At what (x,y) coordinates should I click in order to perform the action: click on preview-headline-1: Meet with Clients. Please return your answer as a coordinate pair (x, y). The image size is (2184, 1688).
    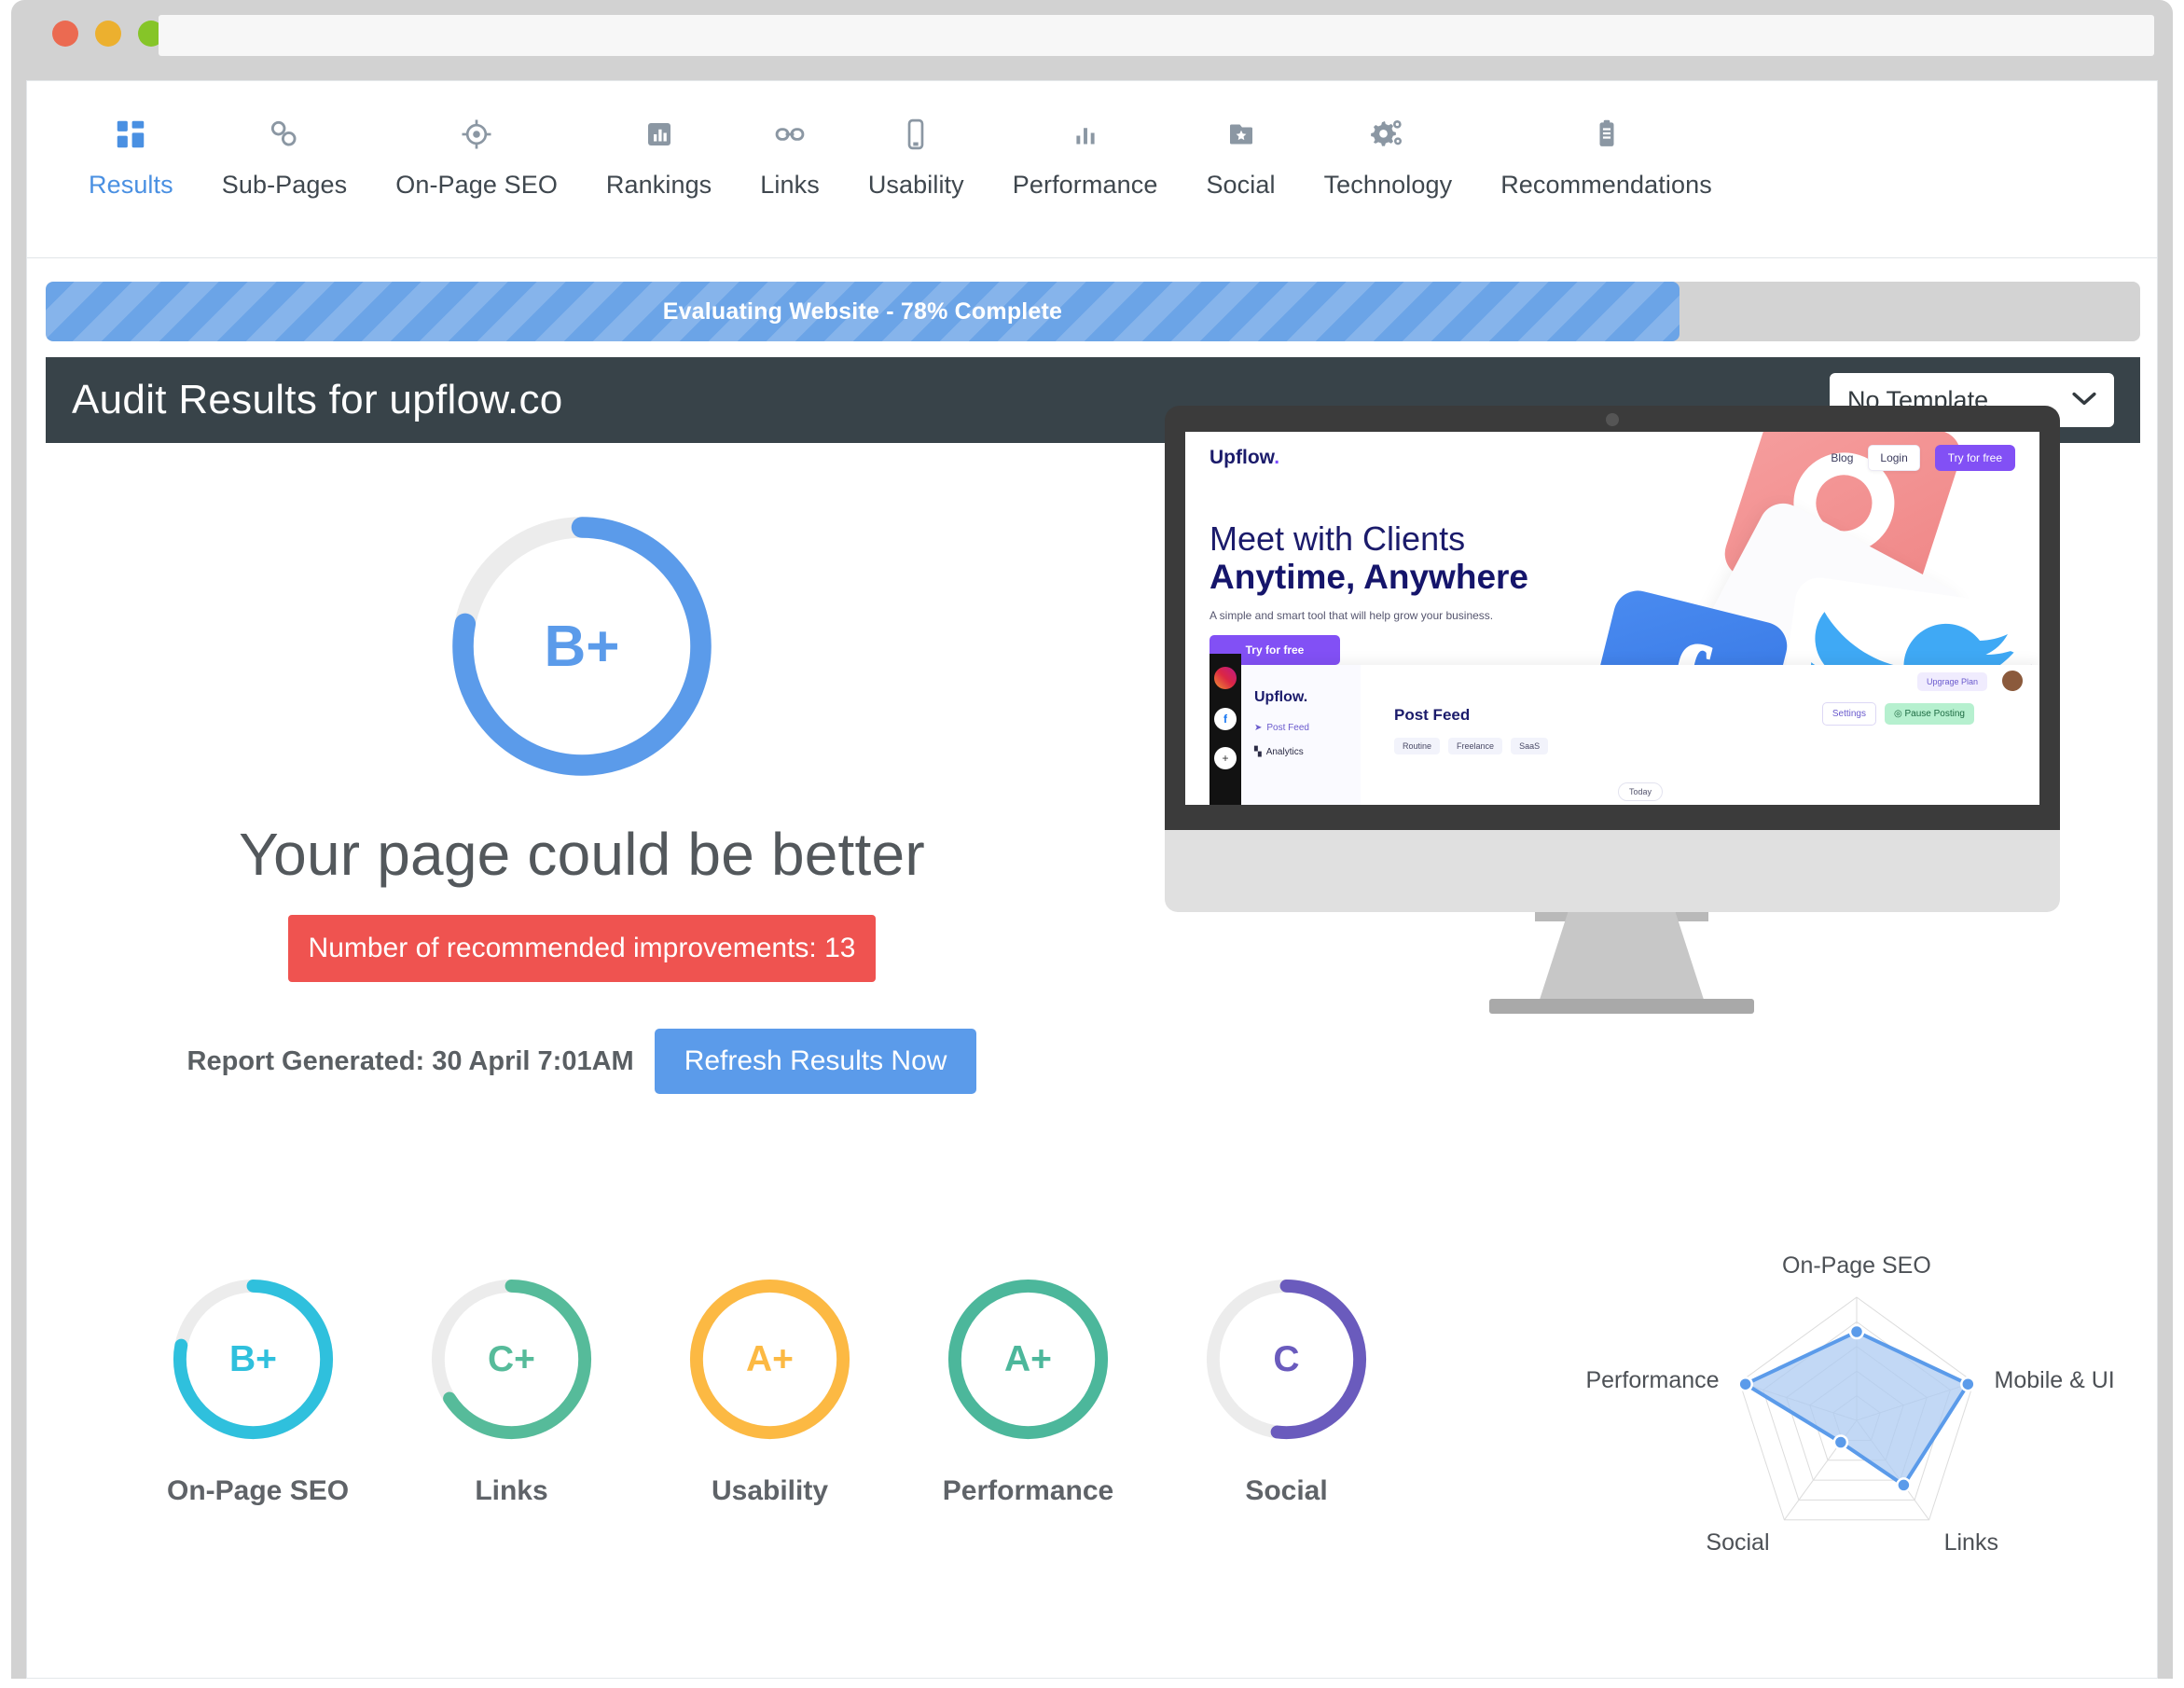
    Looking at the image, I should click on (1337, 539).